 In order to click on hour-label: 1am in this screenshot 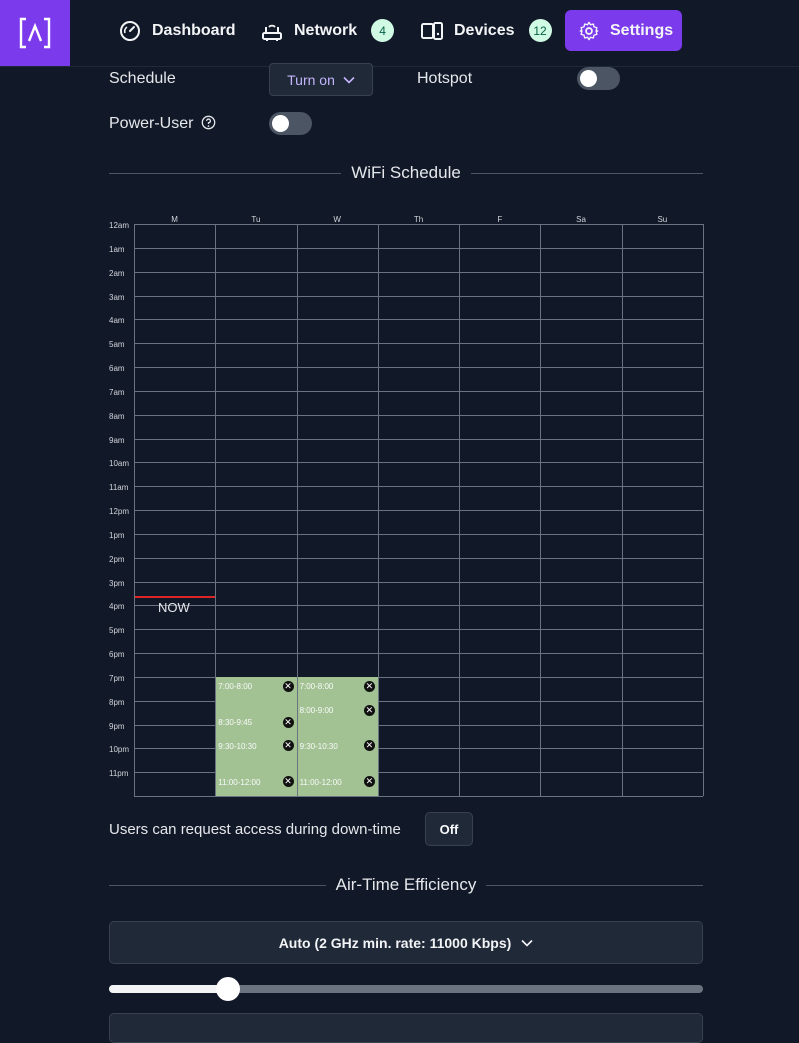, I will do `click(117, 249)`.